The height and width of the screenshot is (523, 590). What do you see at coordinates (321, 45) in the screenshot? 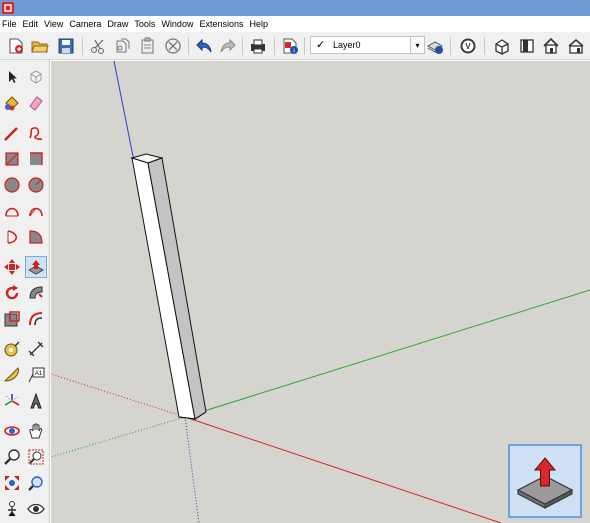
I see `layer-visible-check: ✓` at bounding box center [321, 45].